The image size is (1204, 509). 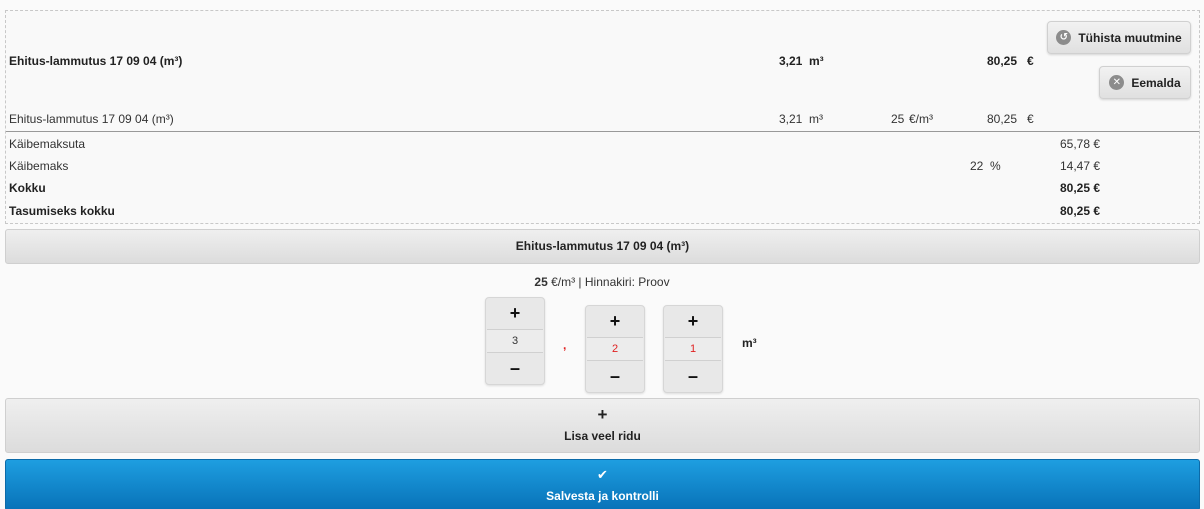 I want to click on editor-title: Ehitus-lammutus 17 09 04 (m³), so click(x=602, y=246).